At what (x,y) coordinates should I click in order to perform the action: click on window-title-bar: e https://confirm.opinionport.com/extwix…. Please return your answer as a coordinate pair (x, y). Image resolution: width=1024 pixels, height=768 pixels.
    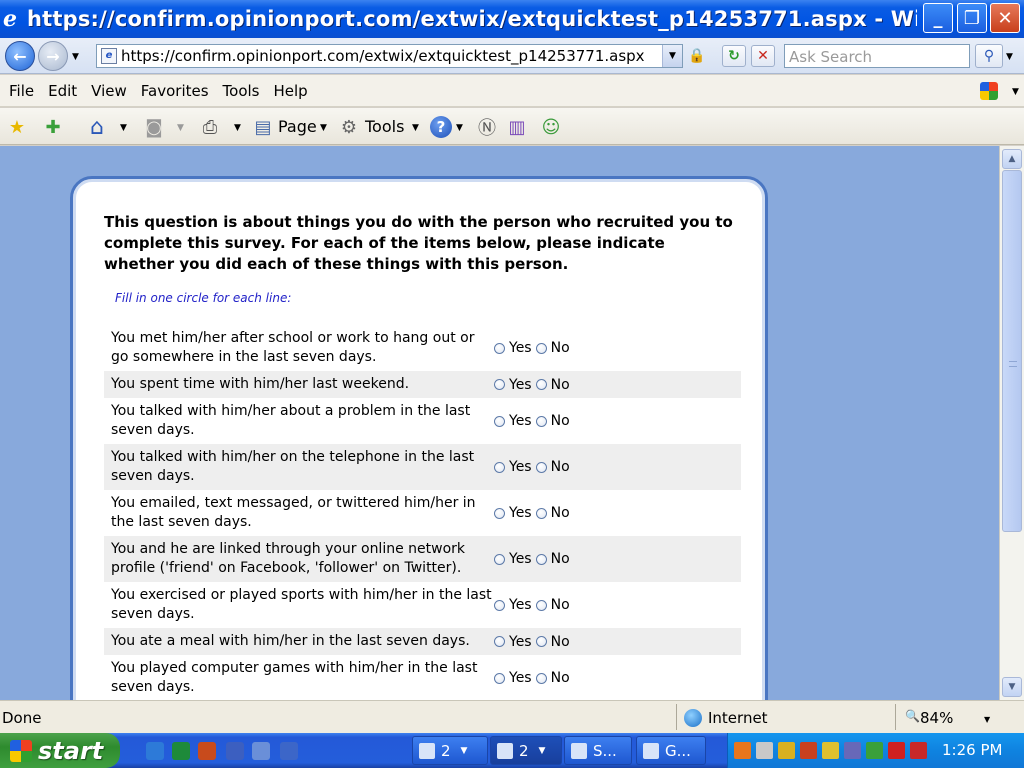
    Looking at the image, I should click on (512, 19).